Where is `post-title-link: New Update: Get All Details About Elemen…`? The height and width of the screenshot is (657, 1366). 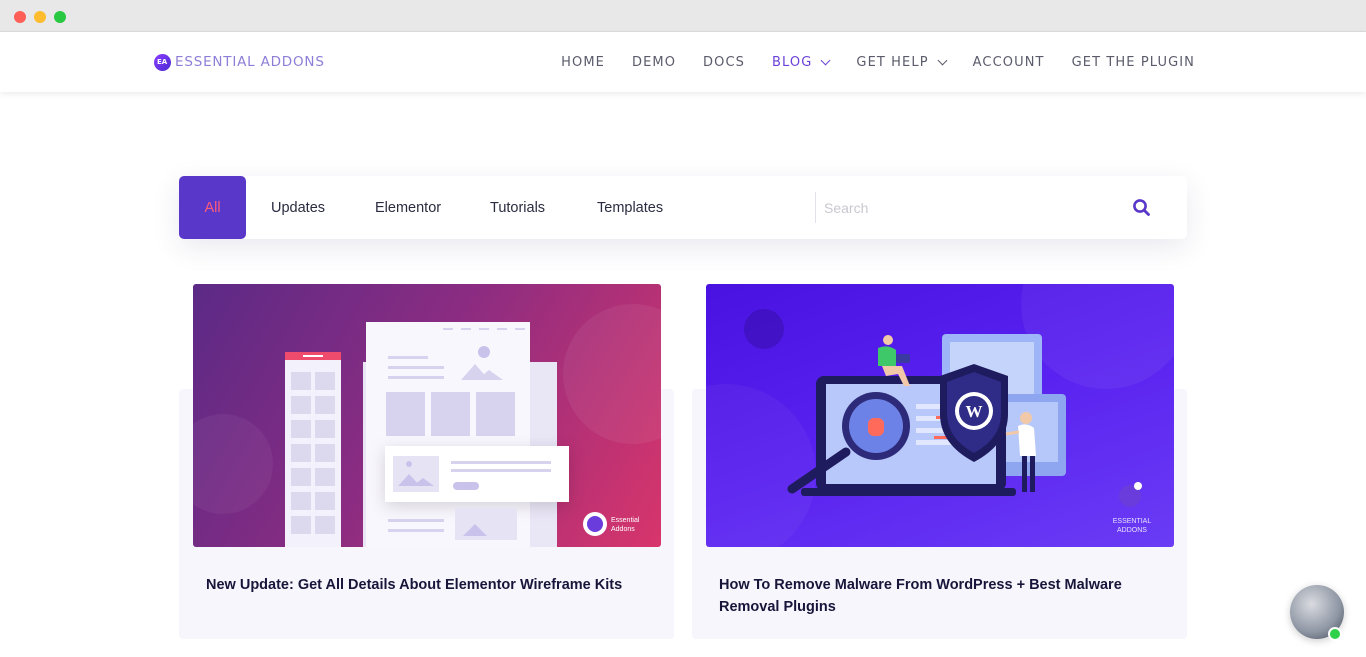
post-title-link: New Update: Get All Details About Elemen… is located at coordinates (431, 585).